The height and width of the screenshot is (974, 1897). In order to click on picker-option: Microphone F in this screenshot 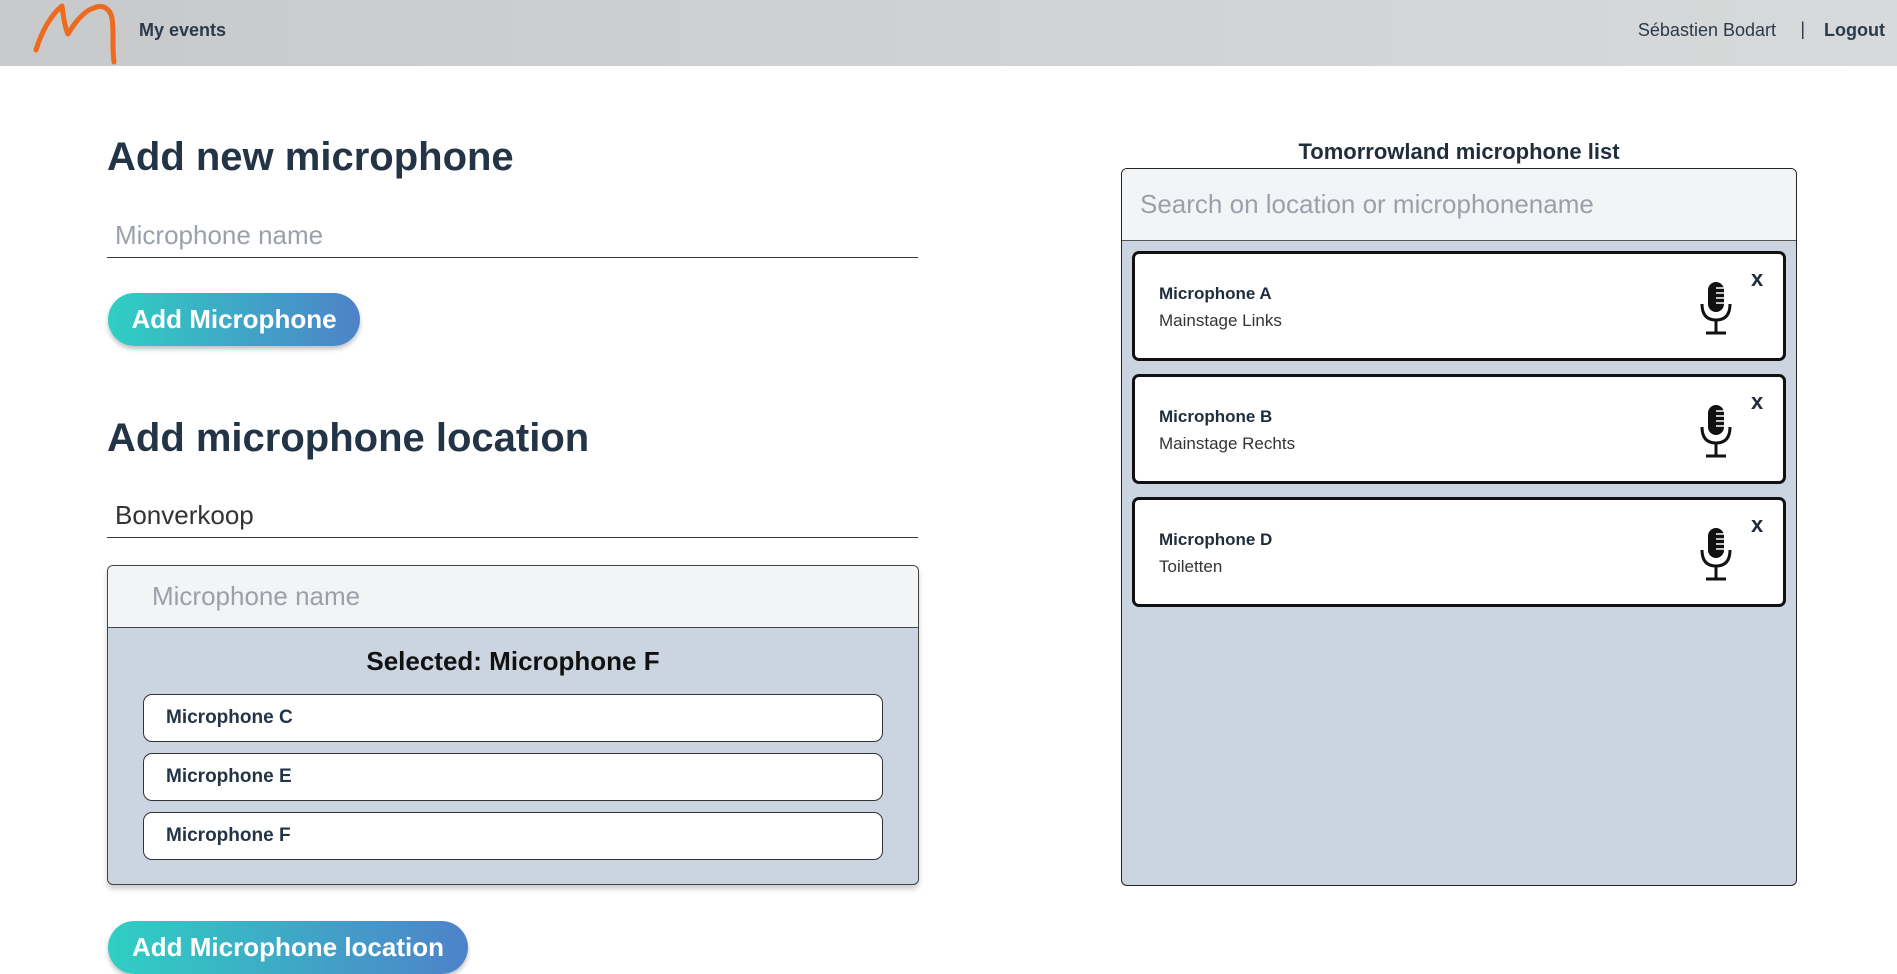, I will do `click(513, 836)`.